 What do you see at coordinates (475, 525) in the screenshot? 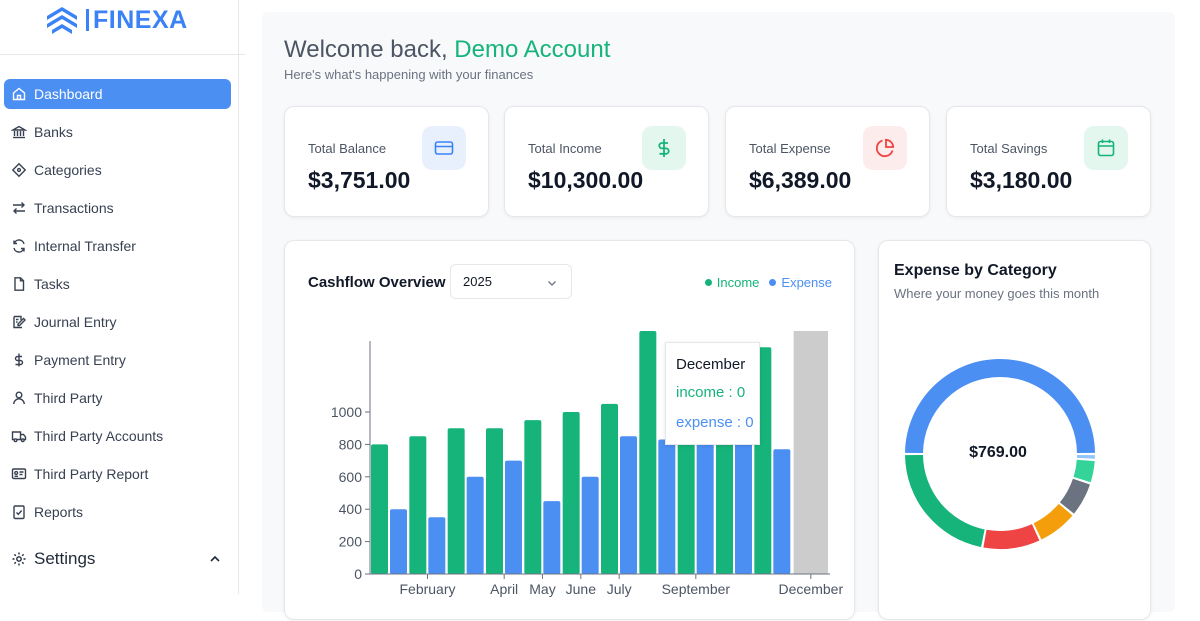
I see `bar-expense-march` at bounding box center [475, 525].